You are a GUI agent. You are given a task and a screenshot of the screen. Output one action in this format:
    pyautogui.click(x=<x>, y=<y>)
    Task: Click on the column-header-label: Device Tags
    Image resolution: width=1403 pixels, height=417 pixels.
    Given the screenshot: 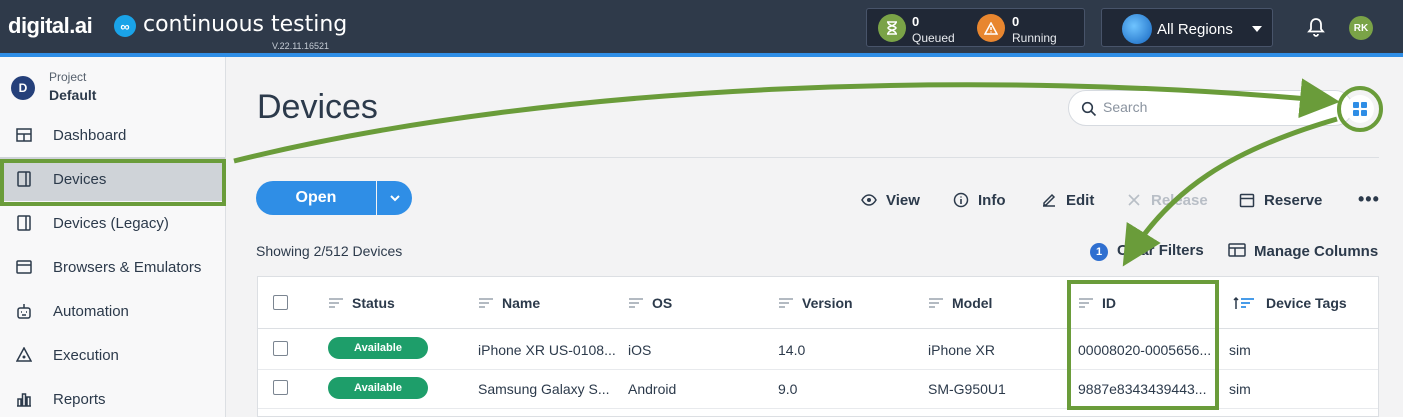 What is the action you would take?
    pyautogui.click(x=1306, y=302)
    